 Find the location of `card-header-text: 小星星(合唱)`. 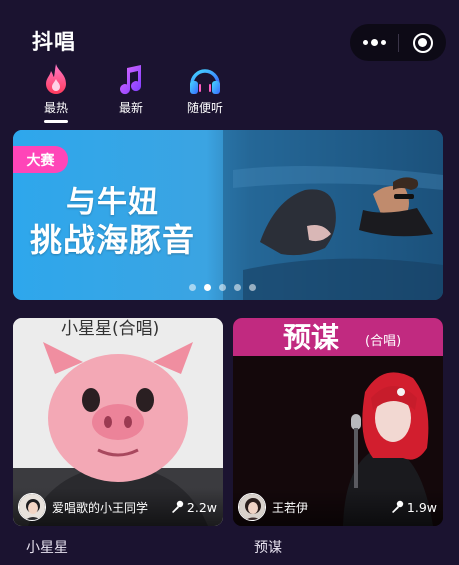

card-header-text: 小星星(合唱) is located at coordinates (110, 329).